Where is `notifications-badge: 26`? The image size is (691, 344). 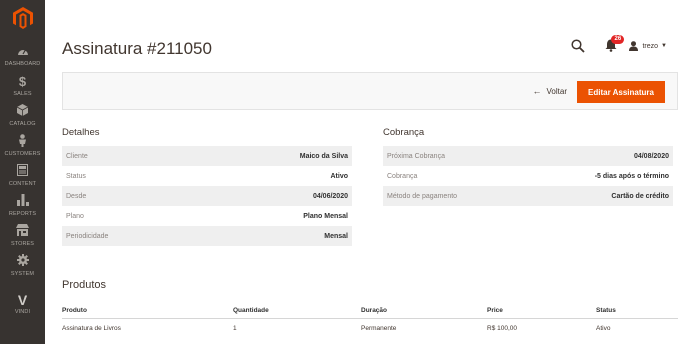
notifications-badge: 26 is located at coordinates (618, 39).